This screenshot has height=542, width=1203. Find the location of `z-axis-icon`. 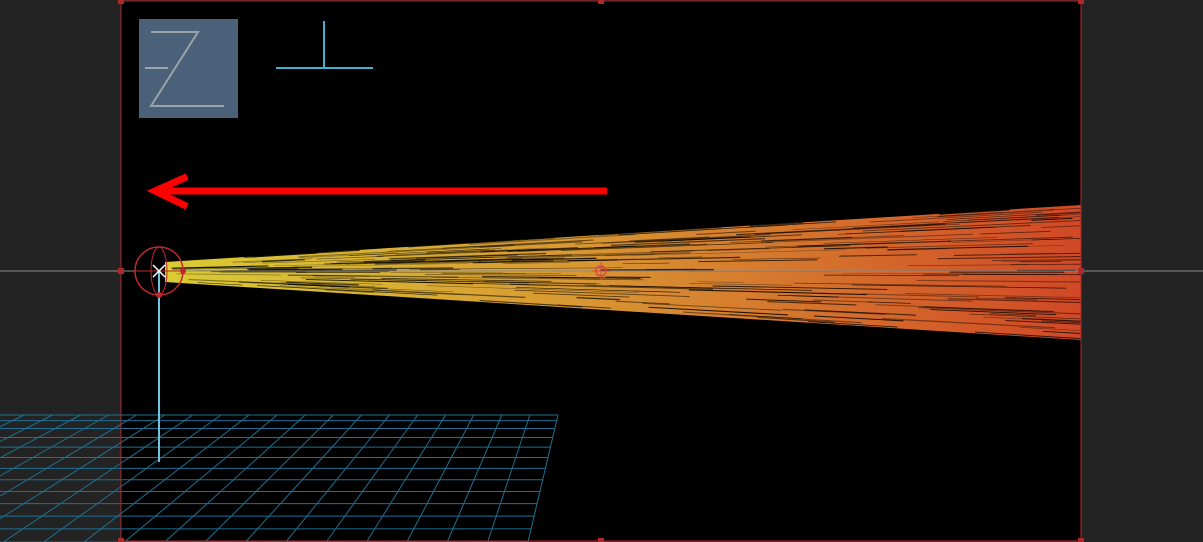

z-axis-icon is located at coordinates (188, 68).